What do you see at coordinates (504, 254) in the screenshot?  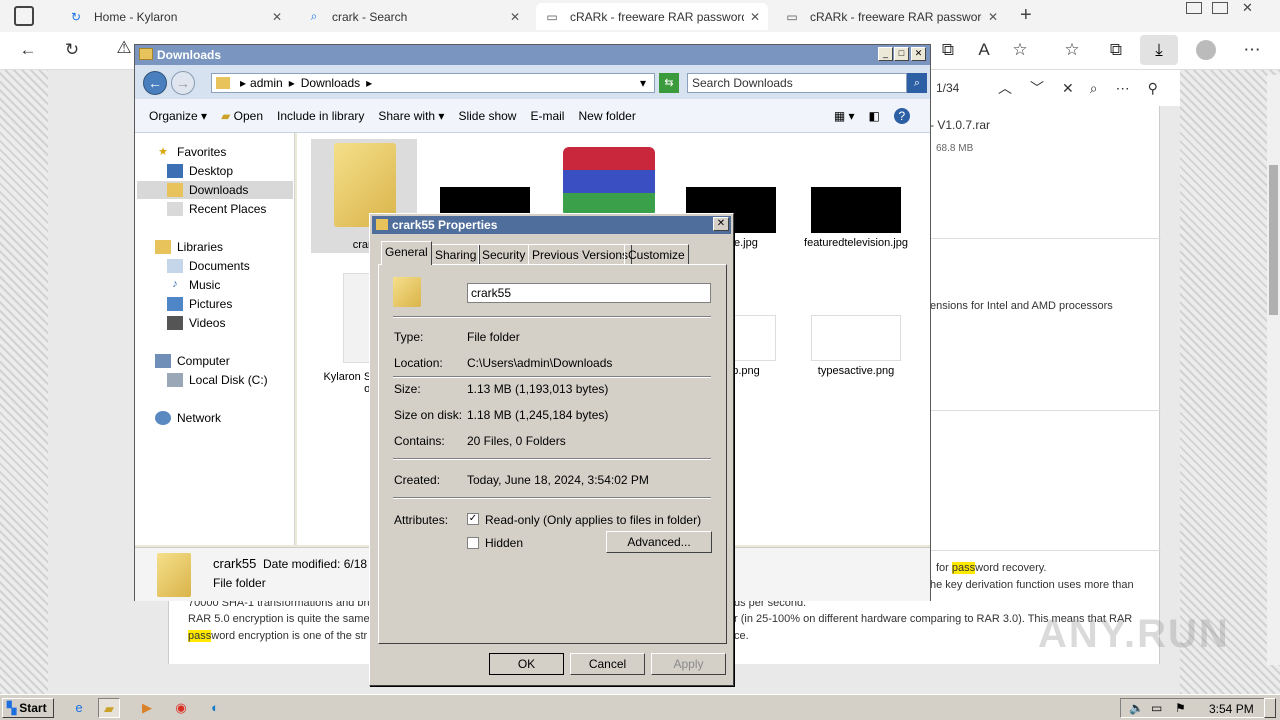 I see `tab-security: Security` at bounding box center [504, 254].